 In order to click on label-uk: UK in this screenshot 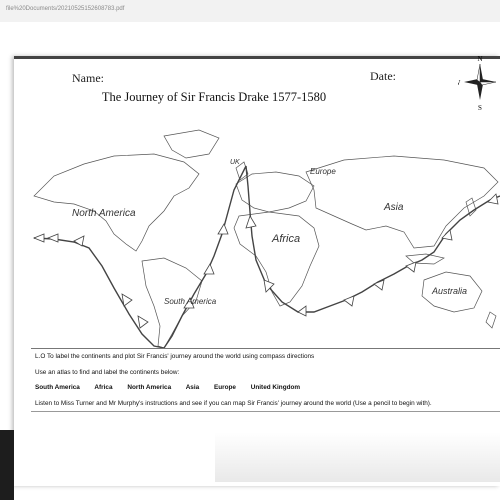, I will do `click(235, 162)`.